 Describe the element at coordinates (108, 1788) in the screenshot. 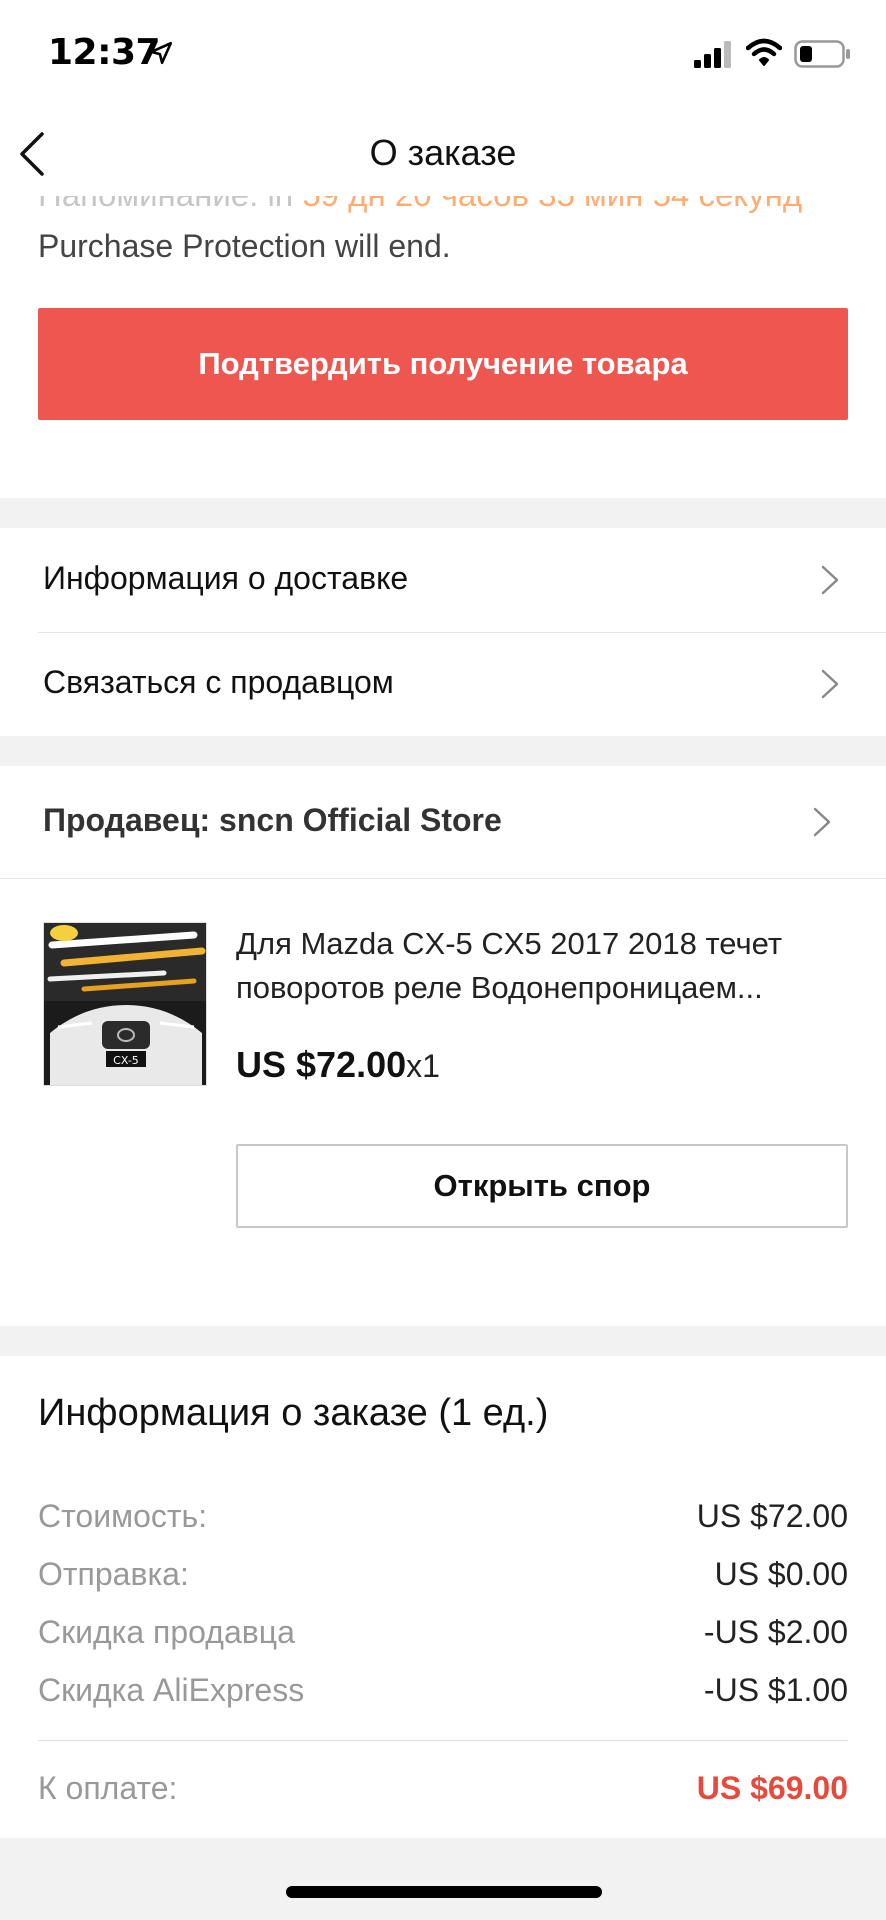

I see `order-total-label: К оплате:` at that location.